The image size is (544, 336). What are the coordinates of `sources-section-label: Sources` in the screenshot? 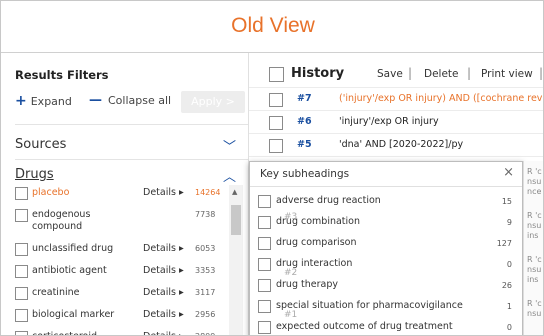 It's located at (40, 144).